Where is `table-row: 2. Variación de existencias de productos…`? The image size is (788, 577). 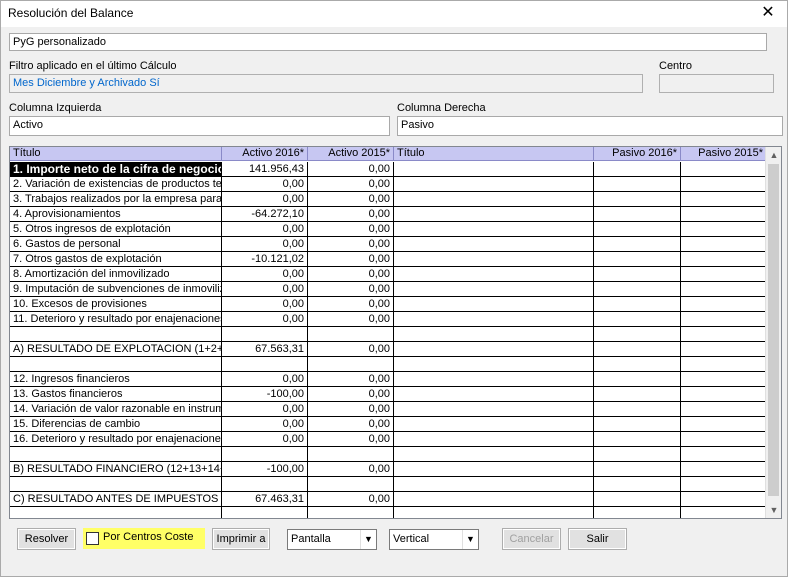 table-row: 2. Variación de existencias de productos… is located at coordinates (388, 184).